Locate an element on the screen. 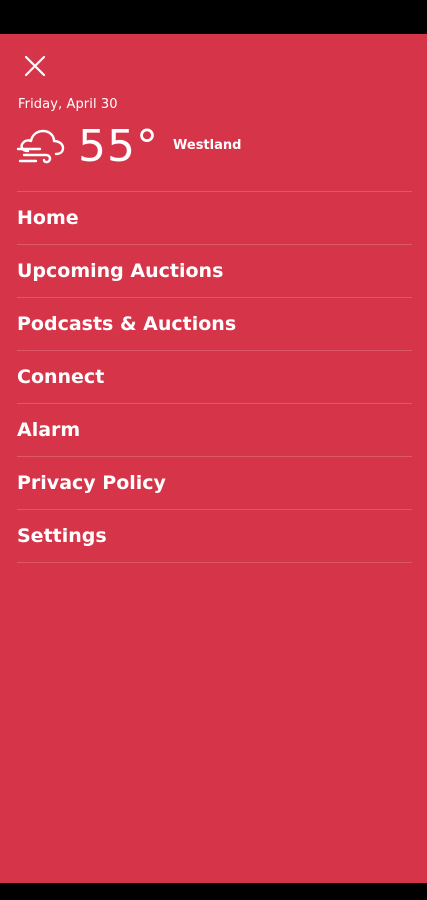 The height and width of the screenshot is (900, 427). menu-item-podcasts-auctions: Podcasts & Auctions is located at coordinates (214, 324).